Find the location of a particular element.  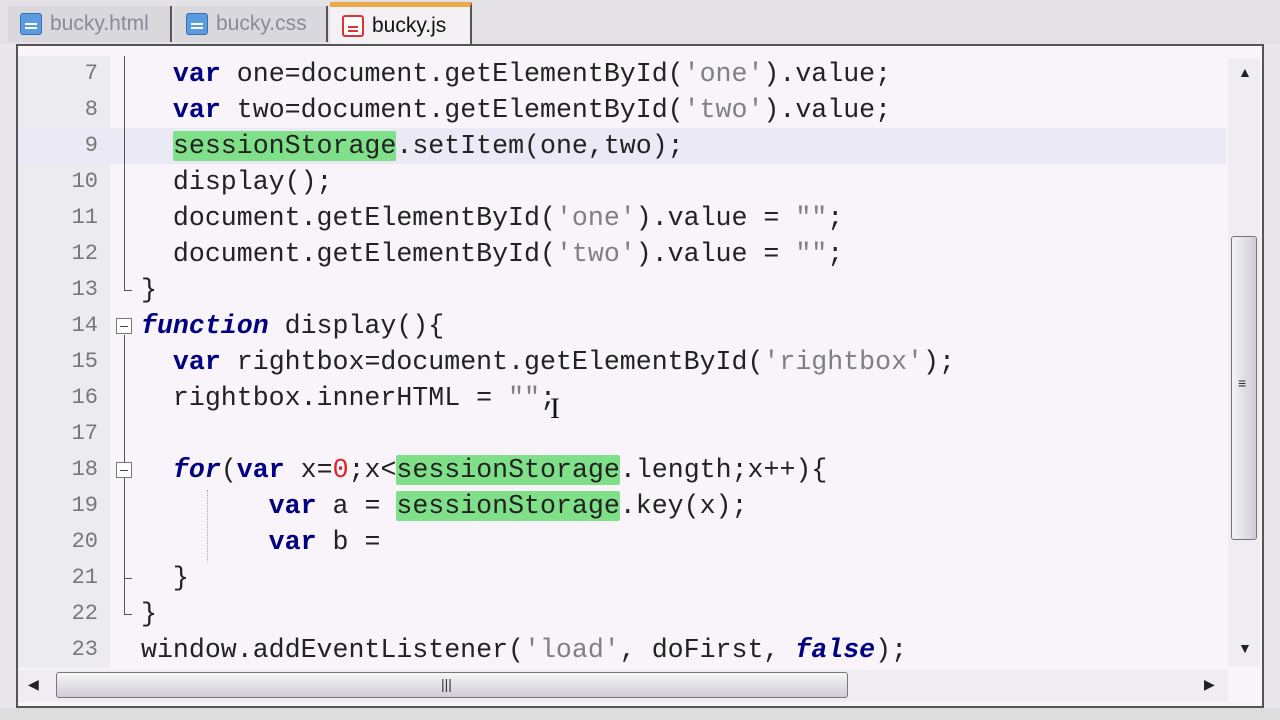

code-token: .setItem(one,two); is located at coordinates (540, 146).